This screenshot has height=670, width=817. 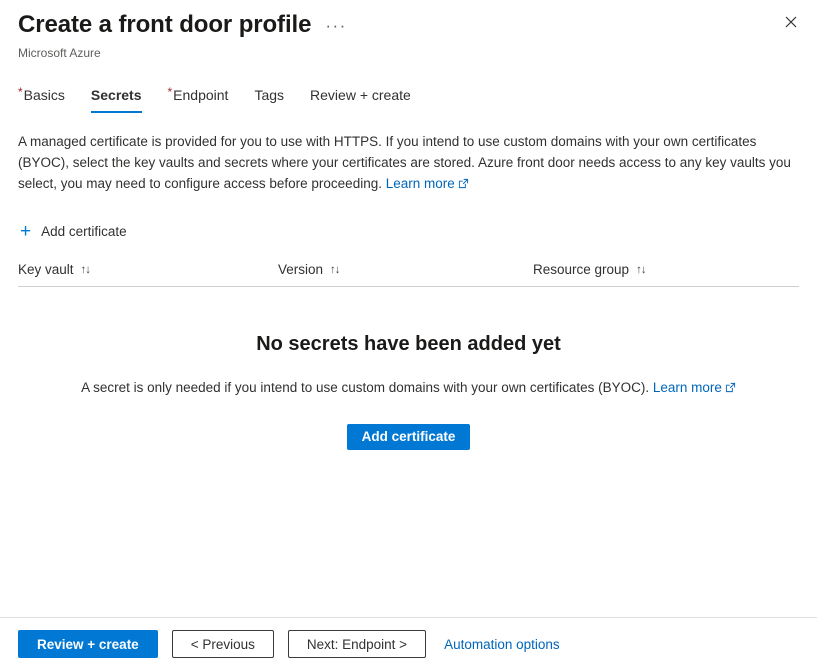 I want to click on column-header-resource-group-label: Resource group, so click(x=581, y=269).